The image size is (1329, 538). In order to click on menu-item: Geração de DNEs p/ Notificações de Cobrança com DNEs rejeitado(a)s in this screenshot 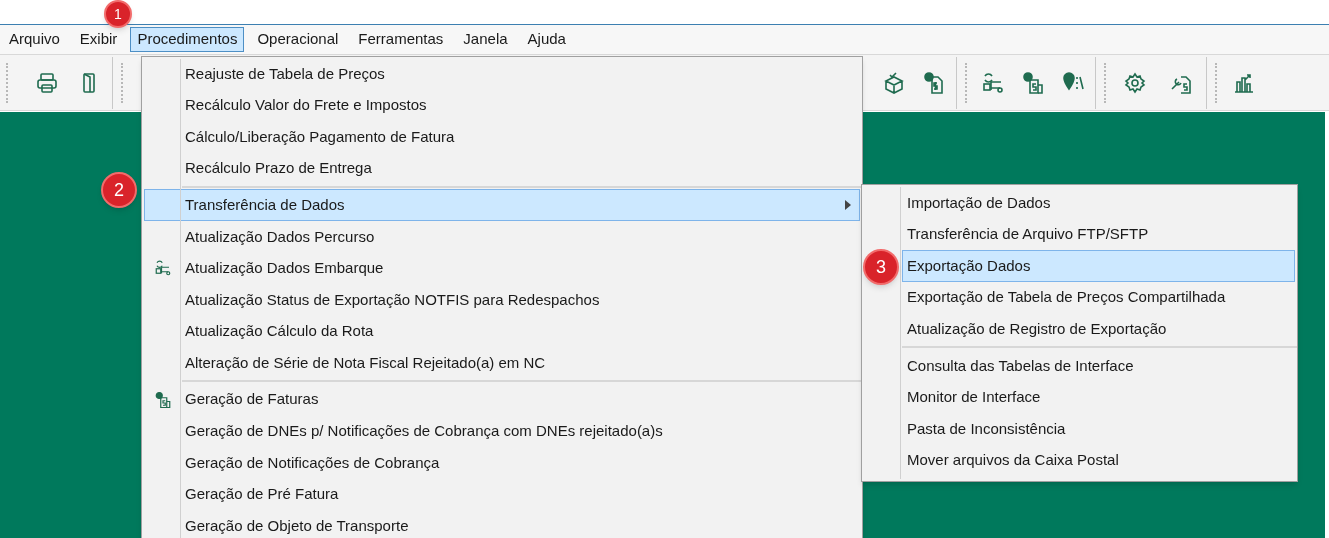, I will do `click(502, 431)`.